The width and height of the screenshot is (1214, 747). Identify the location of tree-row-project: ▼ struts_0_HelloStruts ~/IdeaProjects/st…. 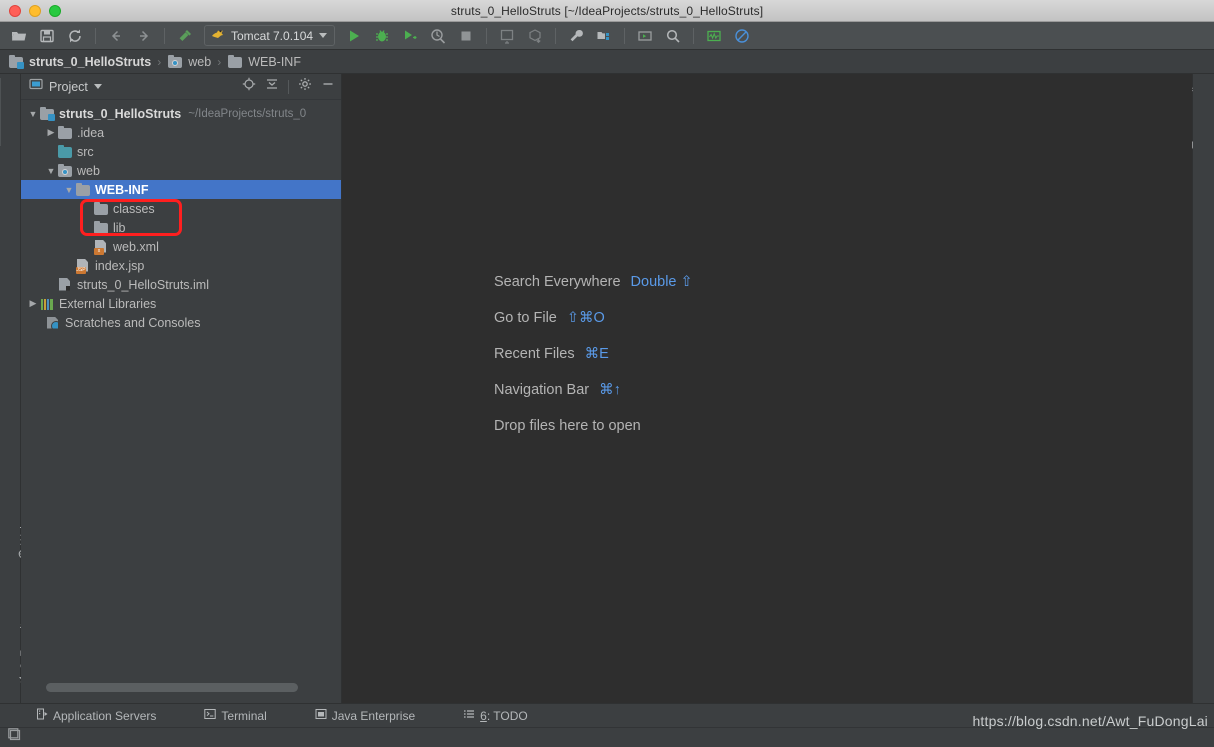
(181, 113).